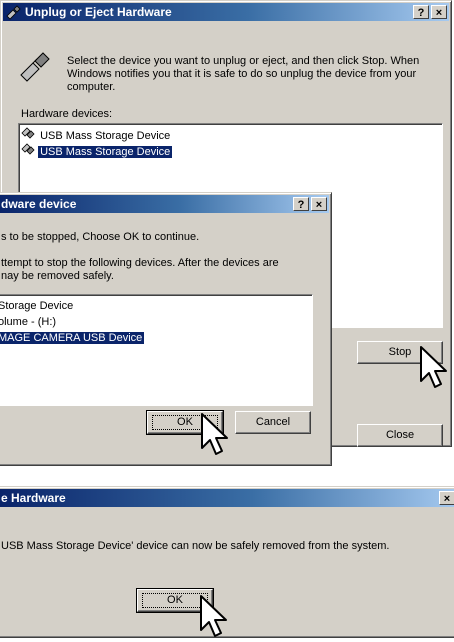 The width and height of the screenshot is (454, 642). I want to click on list-item-selected: MAGE CAMERA USB Device, so click(72, 338).